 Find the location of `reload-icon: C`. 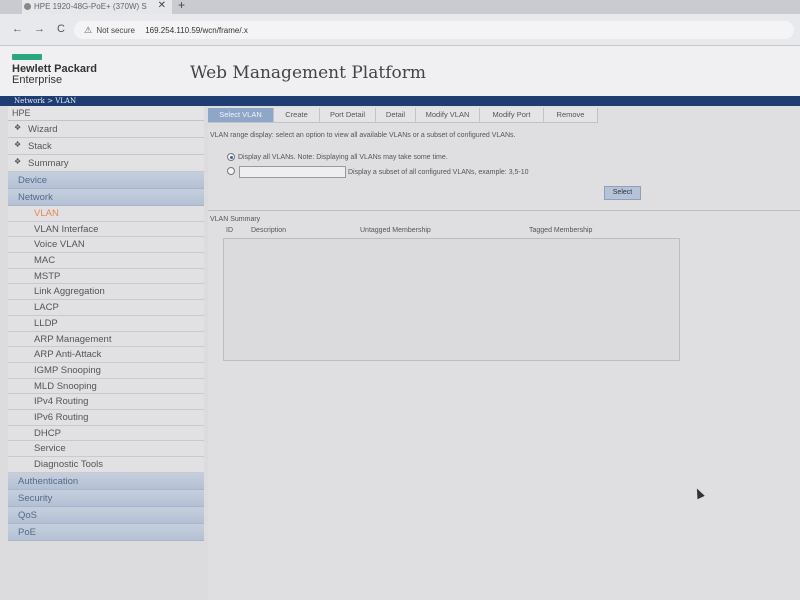

reload-icon: C is located at coordinates (61, 29).